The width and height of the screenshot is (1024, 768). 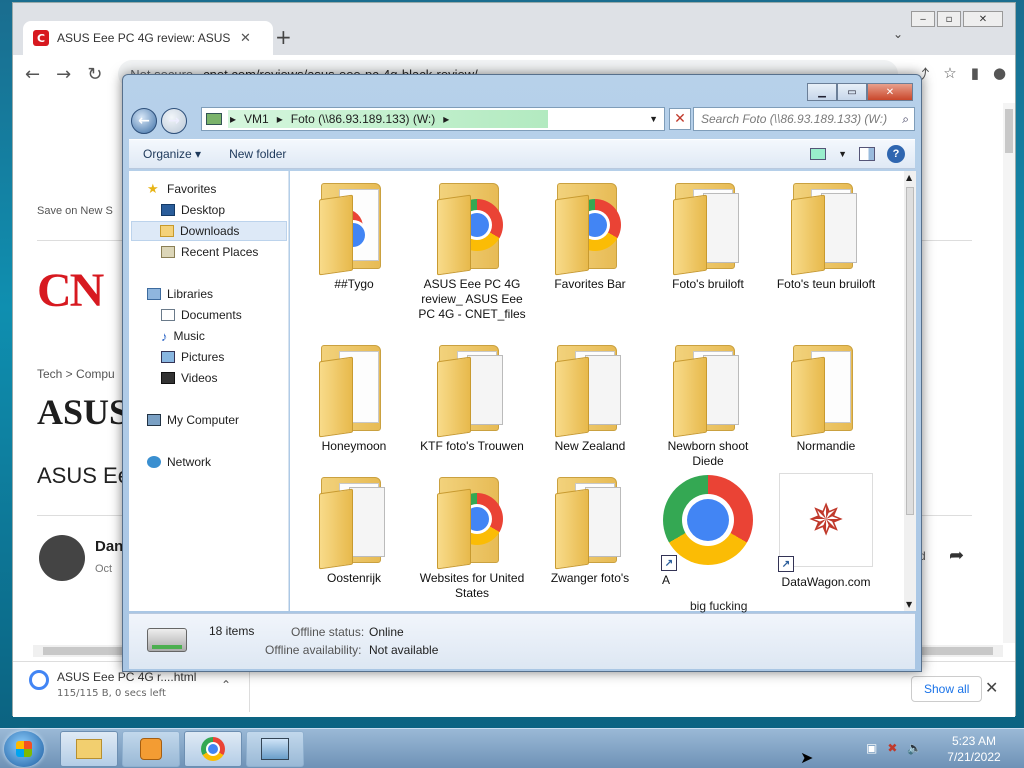 What do you see at coordinates (949, 19) in the screenshot?
I see `maximize-button: ▫` at bounding box center [949, 19].